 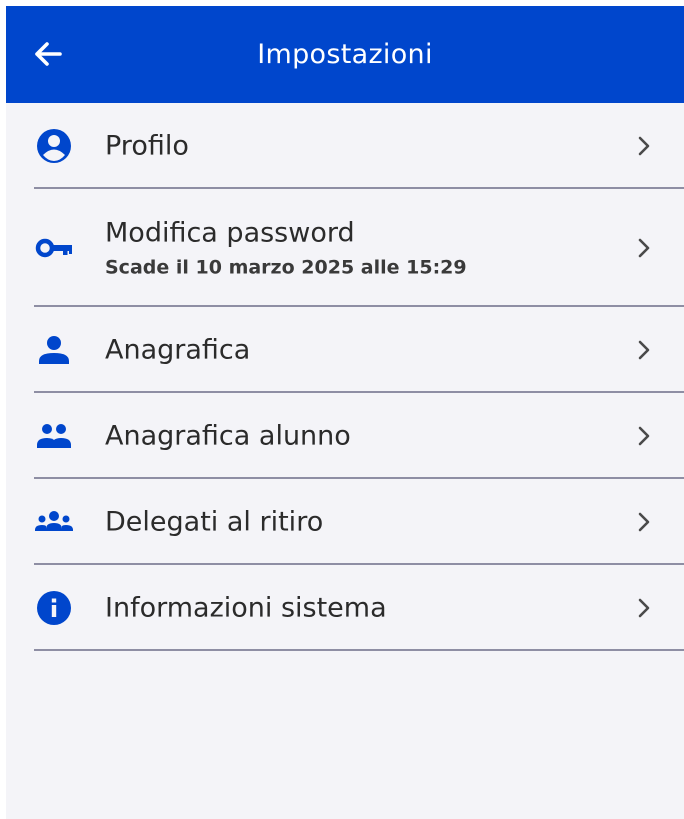 What do you see at coordinates (359, 650) in the screenshot?
I see `divider` at bounding box center [359, 650].